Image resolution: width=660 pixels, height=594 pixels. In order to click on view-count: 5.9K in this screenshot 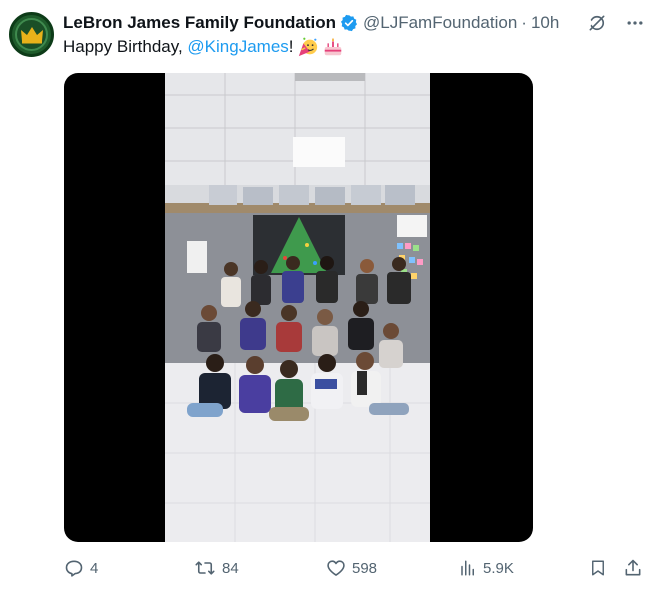, I will do `click(498, 568)`.